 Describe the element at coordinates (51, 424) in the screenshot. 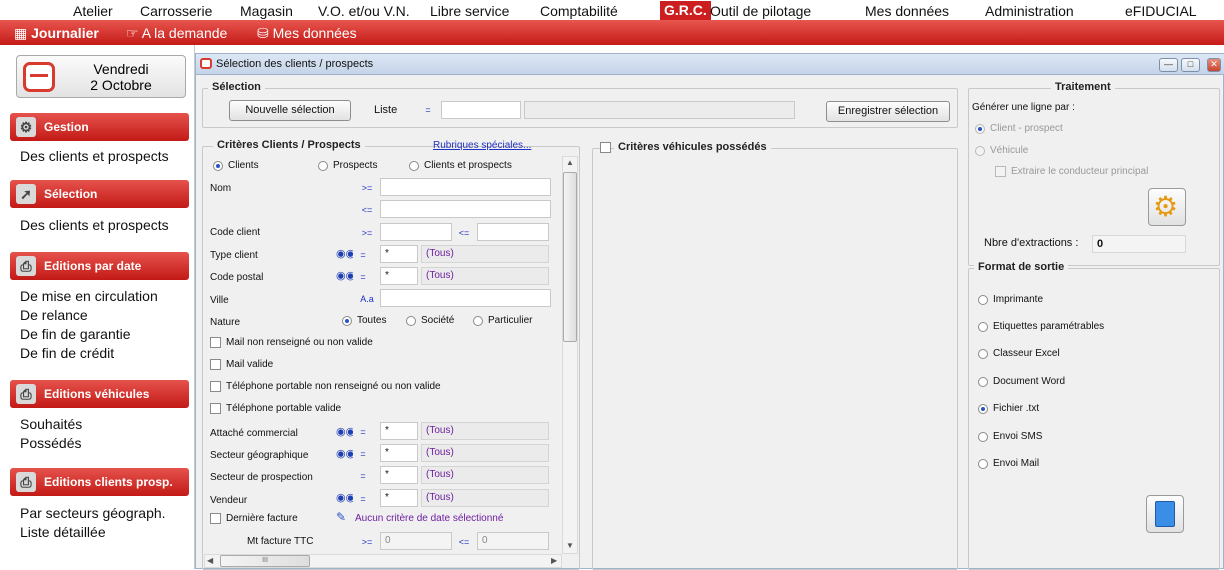

I see `link-souhaites: Souhaités` at that location.